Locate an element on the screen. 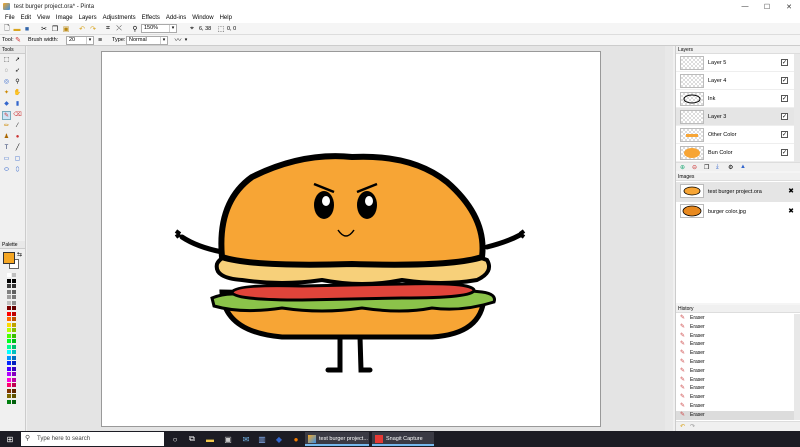 Image resolution: width=800 pixels, height=447 pixels. merge-layer-icon: ⤓ is located at coordinates (717, 167).